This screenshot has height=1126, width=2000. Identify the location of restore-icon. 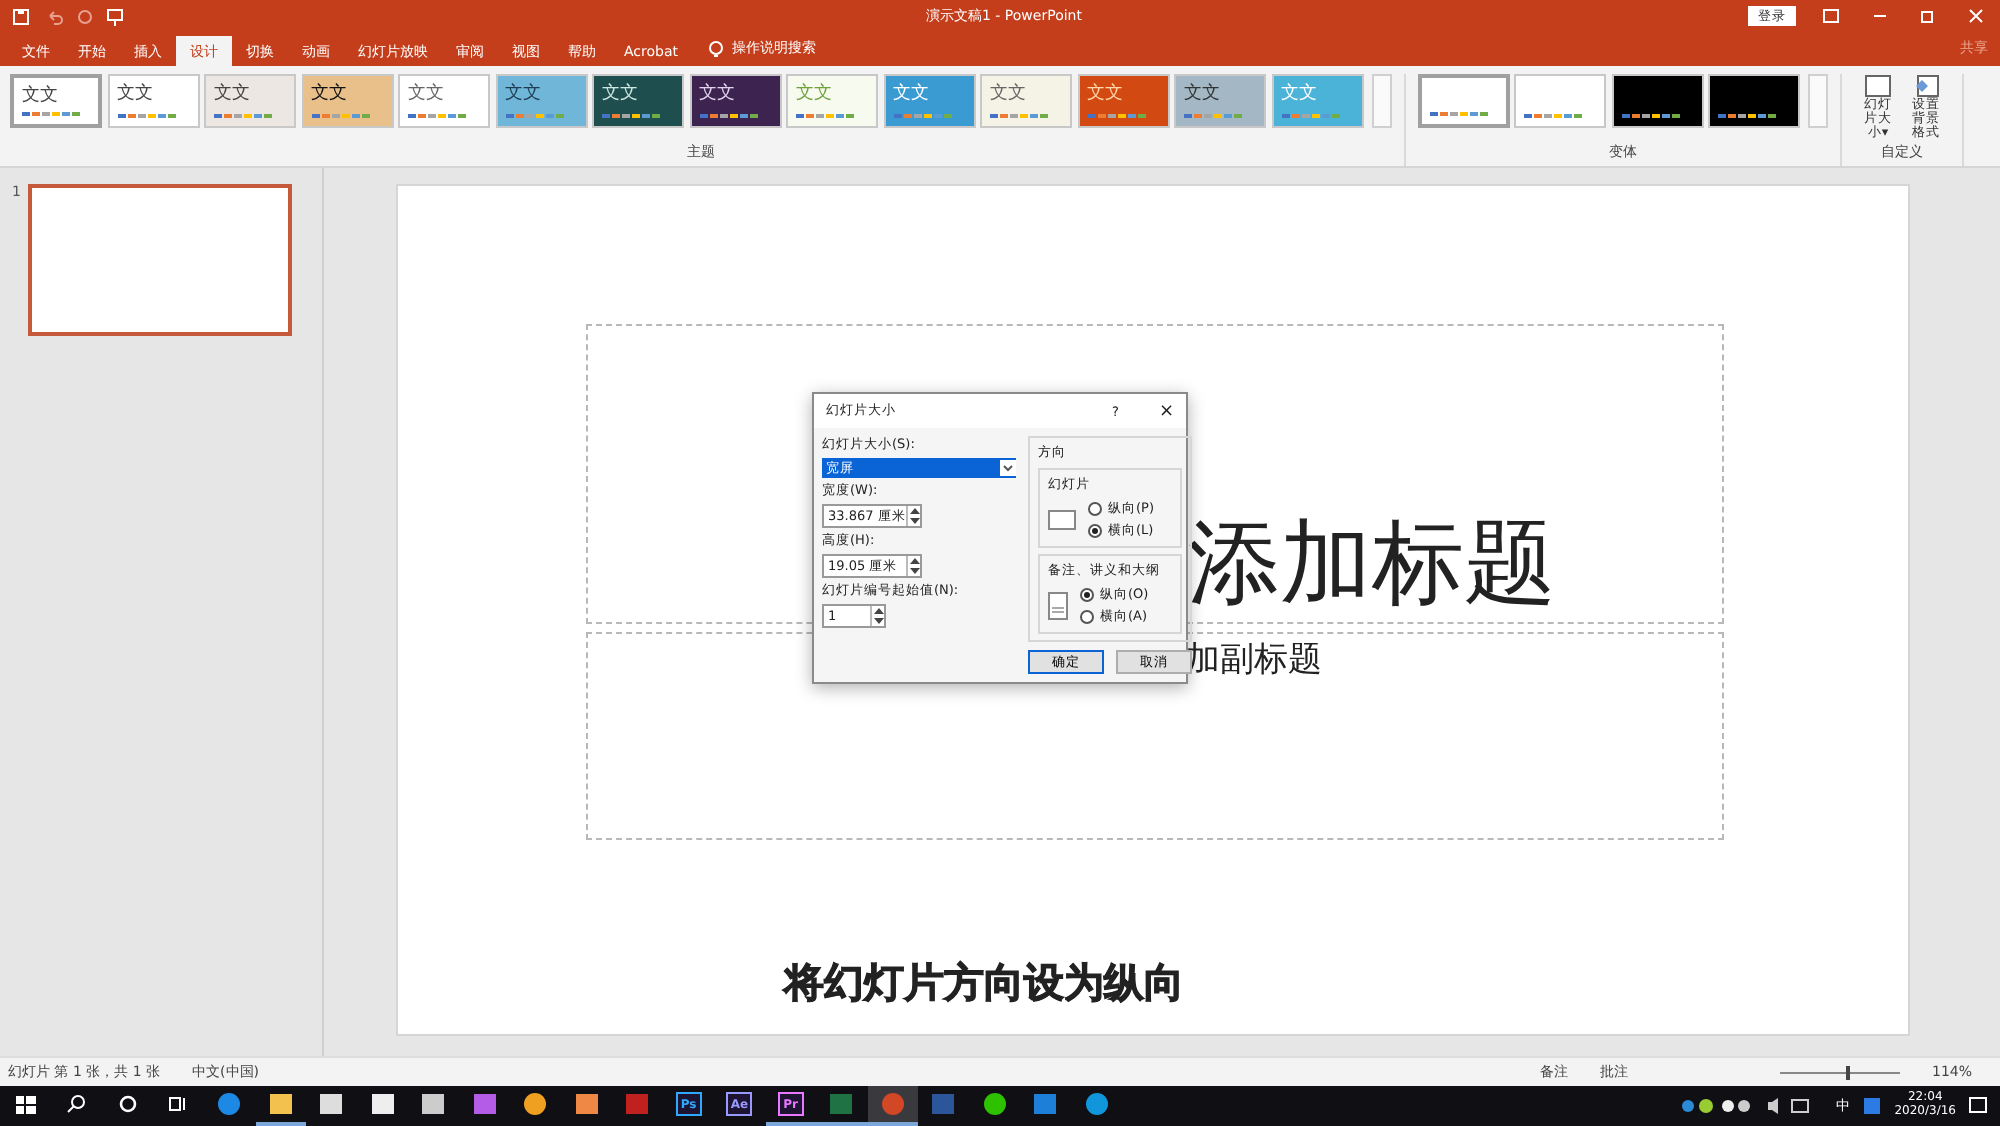
(1928, 16).